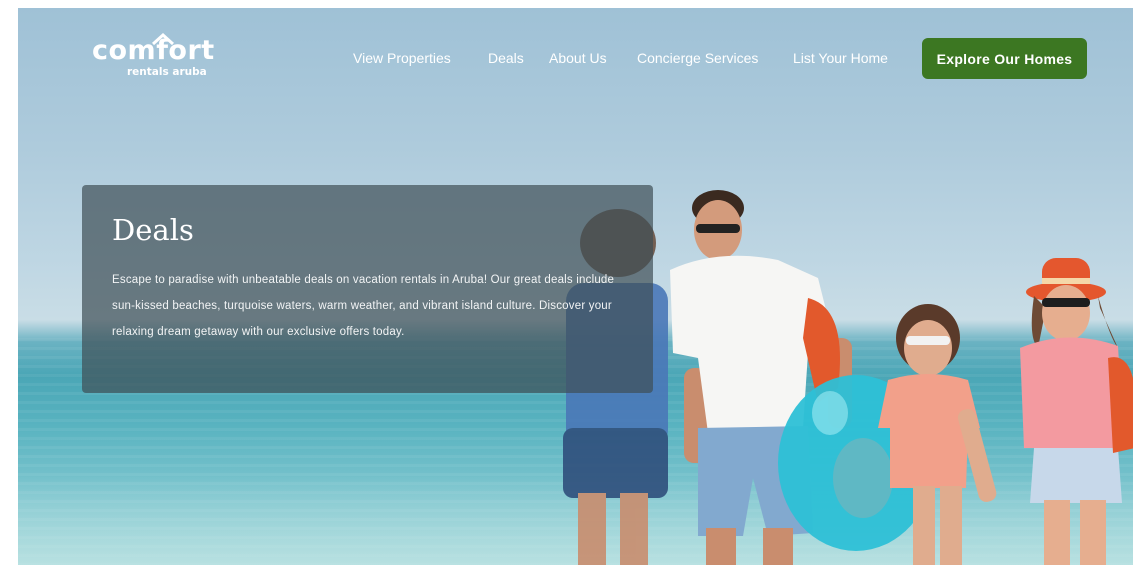 The height and width of the screenshot is (565, 1133). I want to click on girl-right-figure, so click(1076, 411).